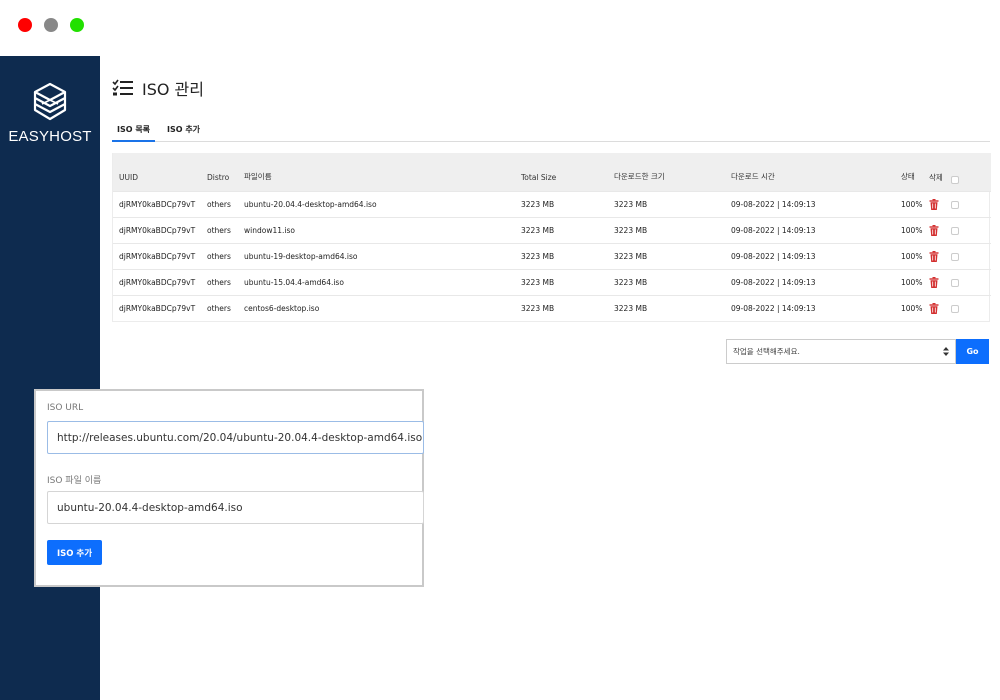  What do you see at coordinates (841, 351) in the screenshot?
I see `action-select: 작업을 선택해주세요.` at bounding box center [841, 351].